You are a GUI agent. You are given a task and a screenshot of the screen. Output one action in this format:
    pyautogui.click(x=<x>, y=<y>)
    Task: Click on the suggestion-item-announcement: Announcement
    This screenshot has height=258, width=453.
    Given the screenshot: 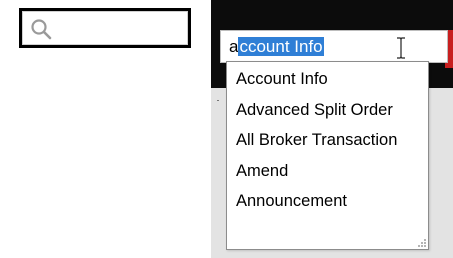 What is the action you would take?
    pyautogui.click(x=327, y=201)
    